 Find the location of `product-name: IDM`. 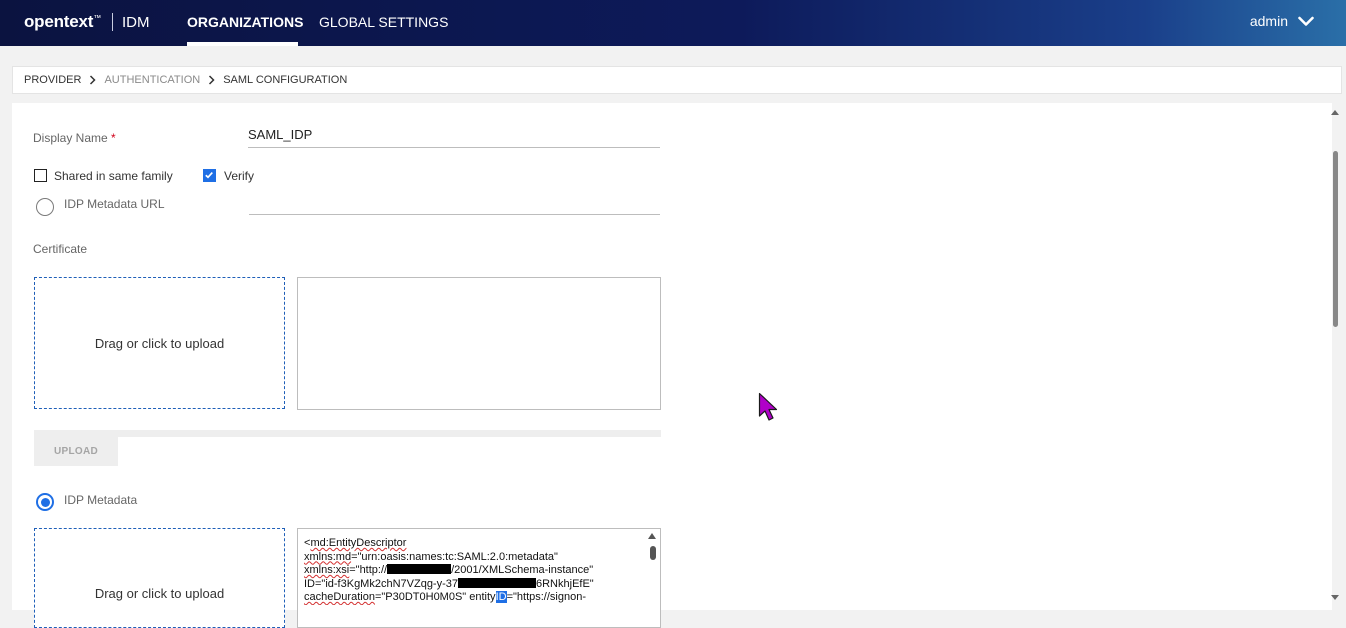

product-name: IDM is located at coordinates (136, 22).